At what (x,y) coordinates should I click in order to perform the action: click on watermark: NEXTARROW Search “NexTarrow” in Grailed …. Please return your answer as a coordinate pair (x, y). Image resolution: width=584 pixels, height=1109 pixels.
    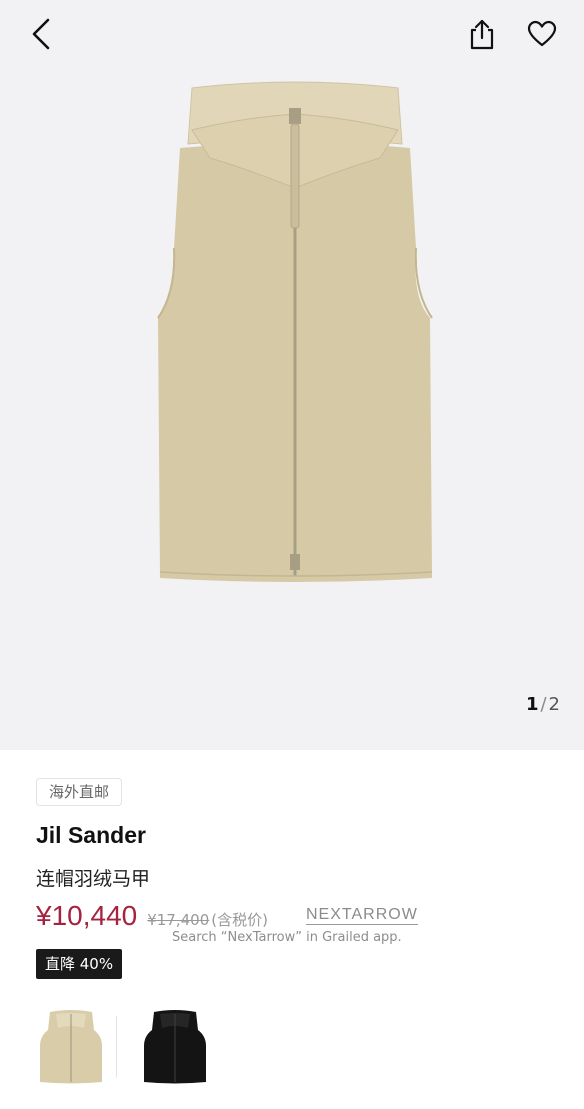
    Looking at the image, I should click on (302, 925).